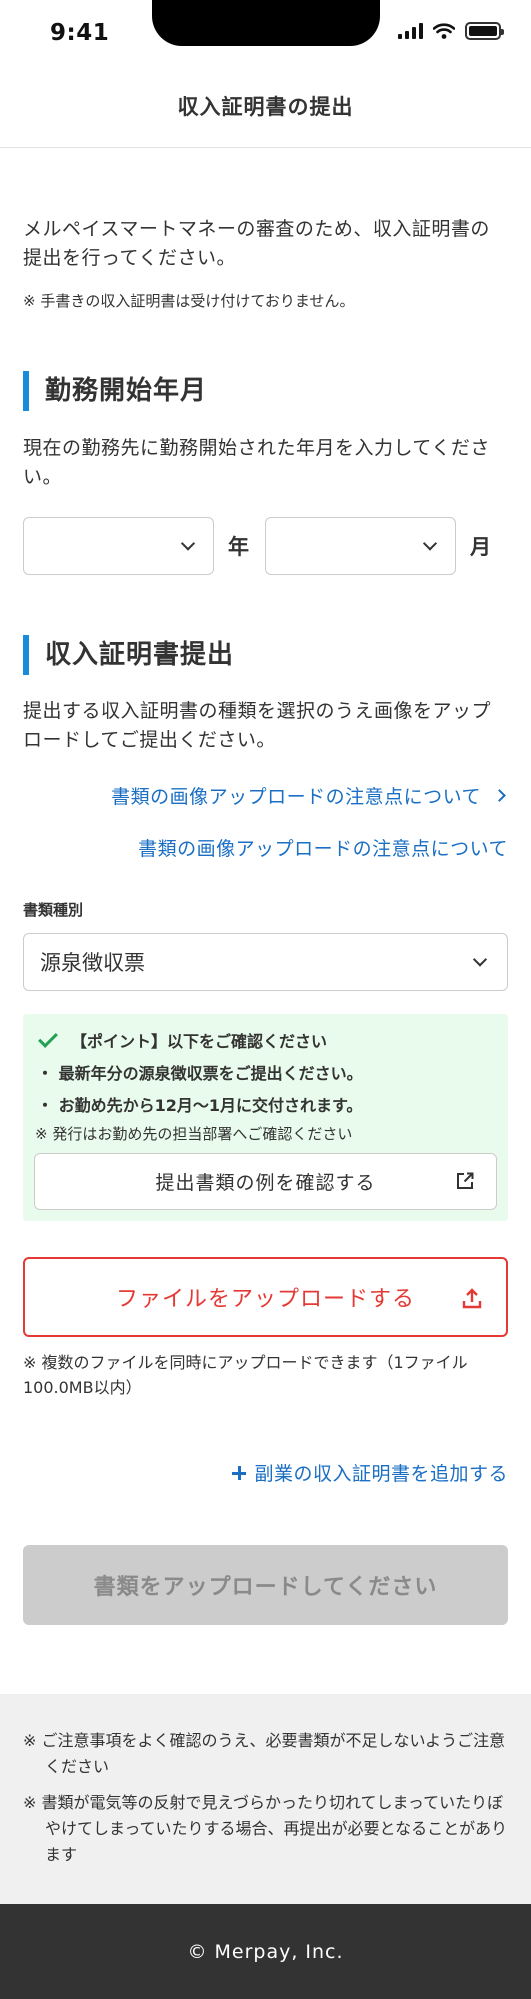 The width and height of the screenshot is (531, 1999). I want to click on month-suffix: 月, so click(480, 547).